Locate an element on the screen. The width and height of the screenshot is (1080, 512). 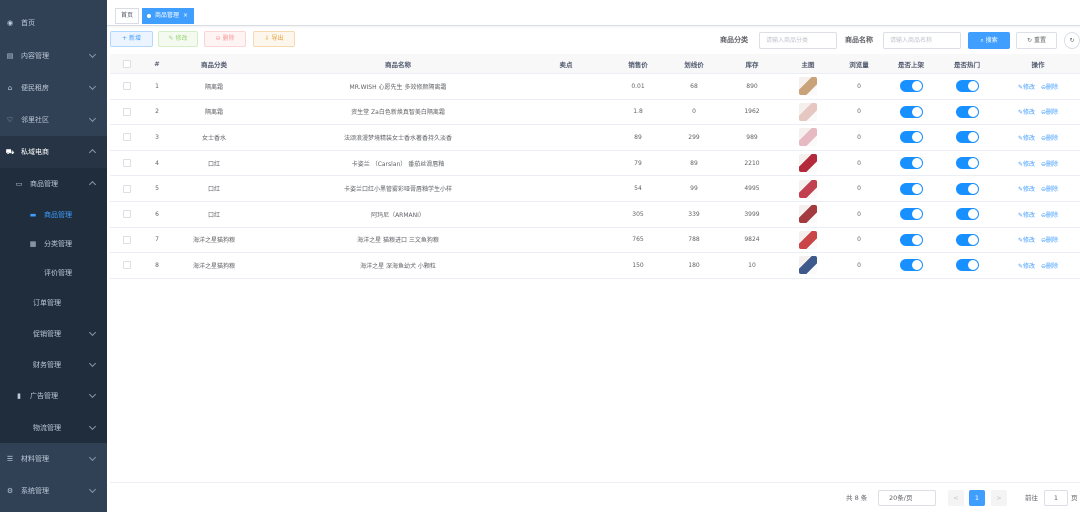
sidebar-item-home: ◉ 首页 is located at coordinates (53, 23).